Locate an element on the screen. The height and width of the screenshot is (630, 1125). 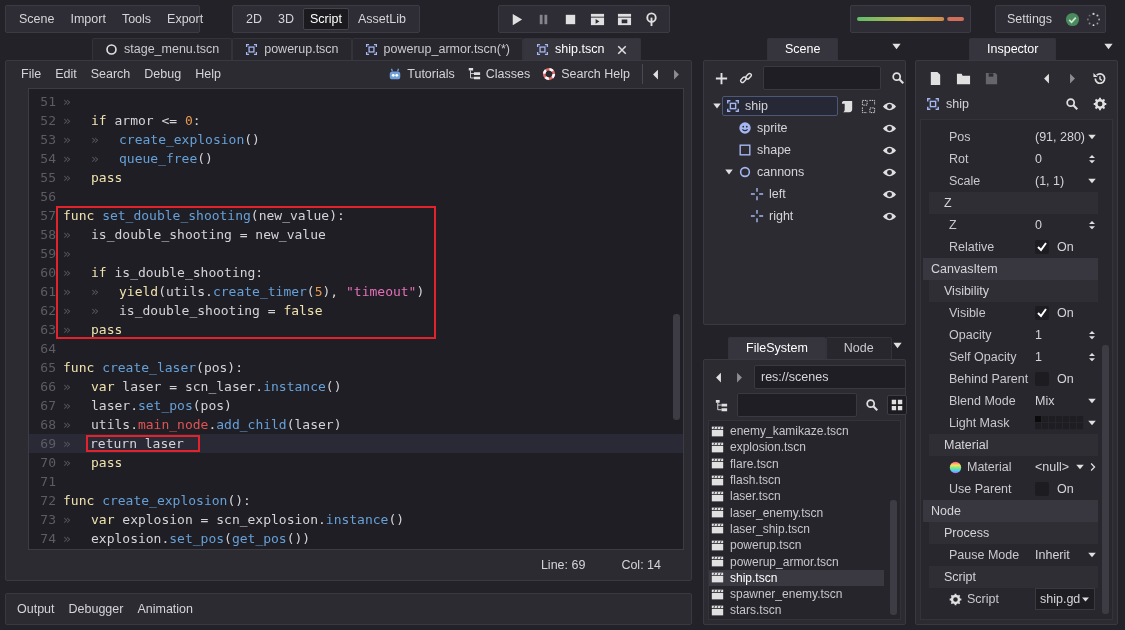
scene-file-entry: enemy_kamikaze.tscn is located at coordinates (796, 431).